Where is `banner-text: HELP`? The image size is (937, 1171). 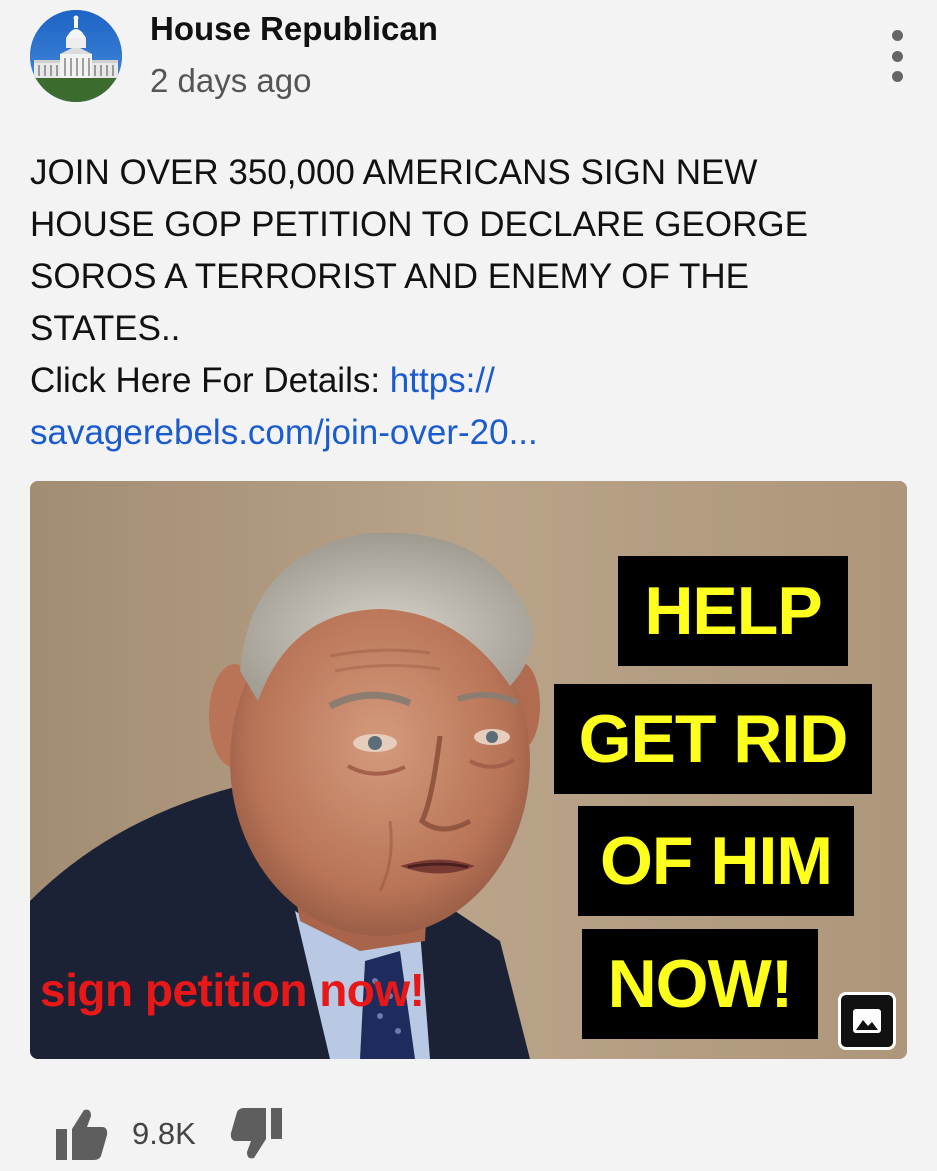
banner-text: HELP is located at coordinates (733, 611).